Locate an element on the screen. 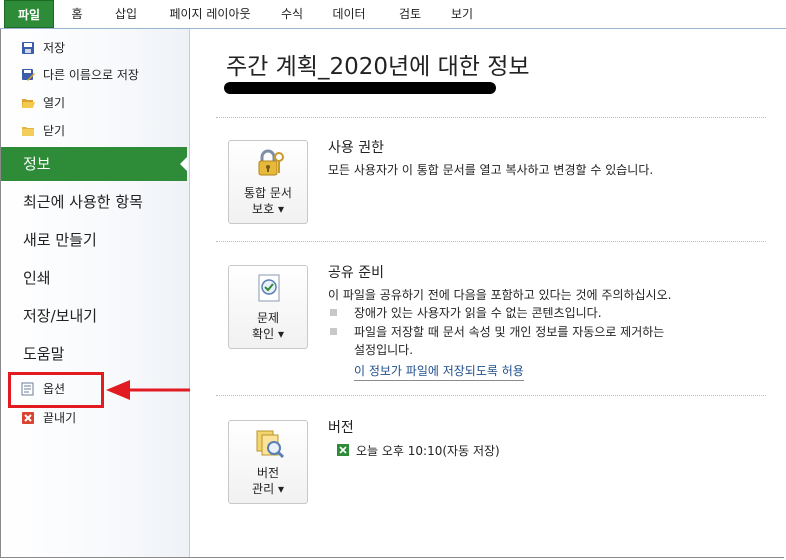 The height and width of the screenshot is (560, 786). nav-new: 새로 만들기 is located at coordinates (95, 240).